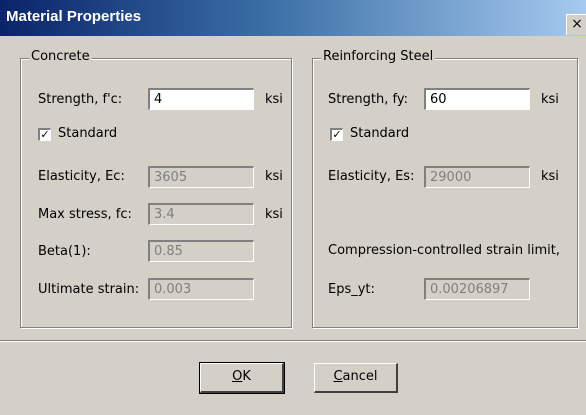  I want to click on steel-eps-label: Eps_yt:, so click(351, 289).